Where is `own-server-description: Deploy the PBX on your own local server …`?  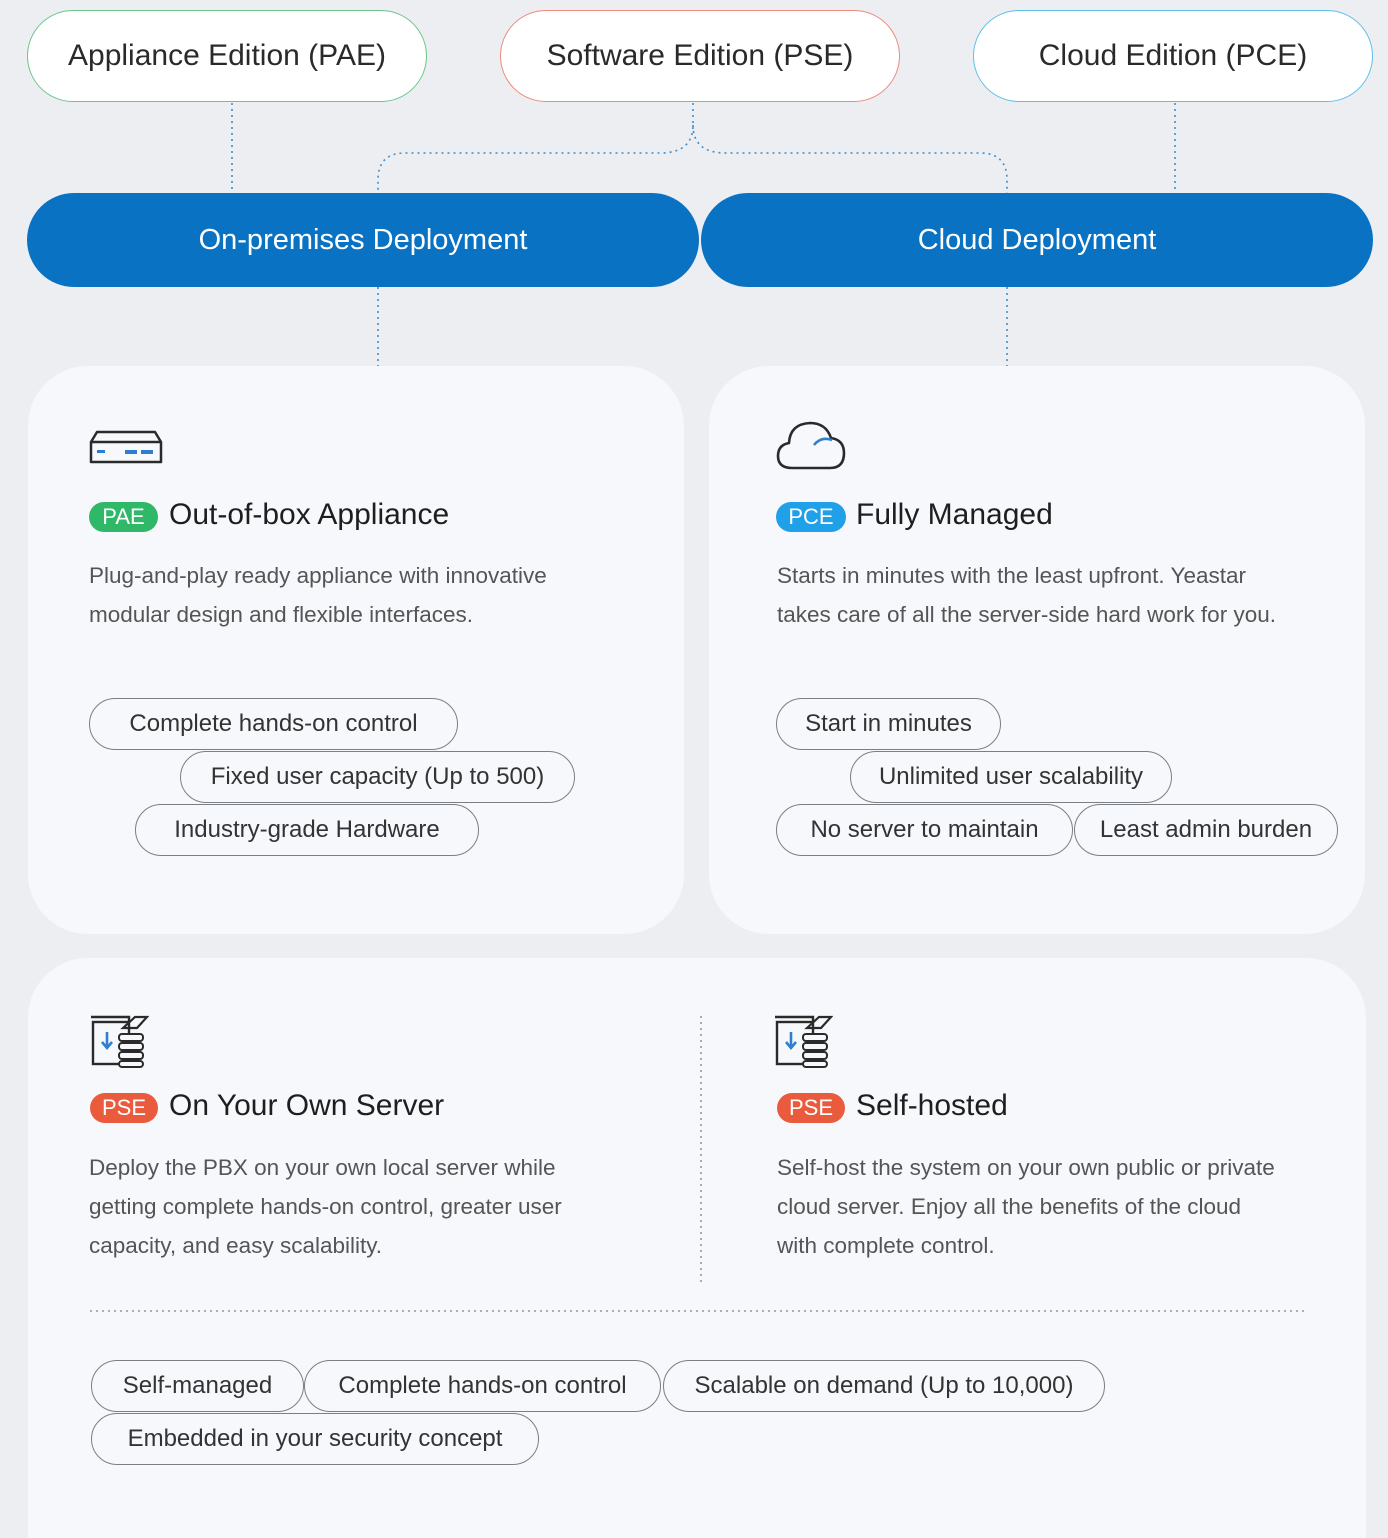 own-server-description: Deploy the PBX on your own local server … is located at coordinates (325, 1206).